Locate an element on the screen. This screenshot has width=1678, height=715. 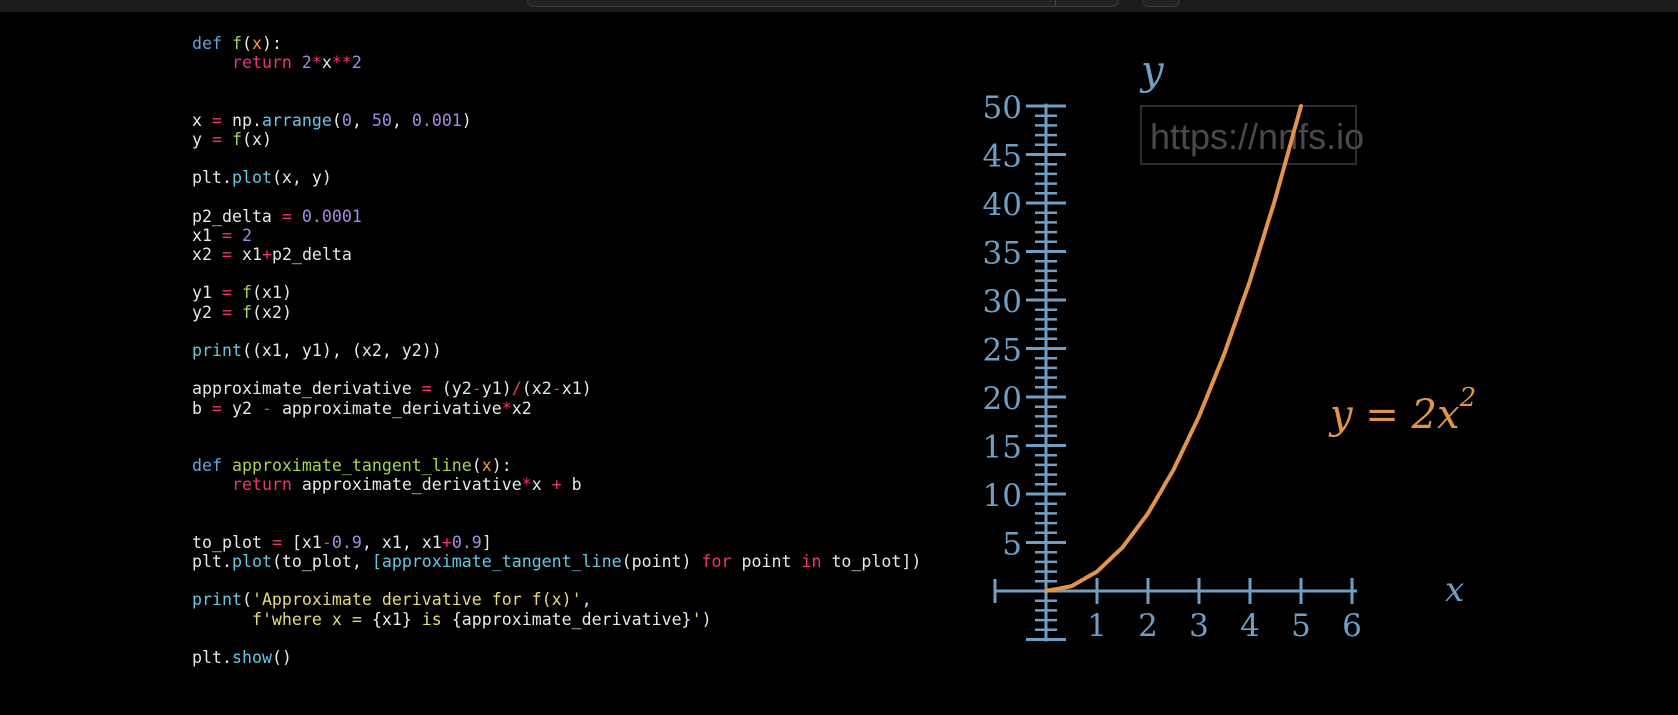
y-tick-label: 25 is located at coordinates (1002, 351).